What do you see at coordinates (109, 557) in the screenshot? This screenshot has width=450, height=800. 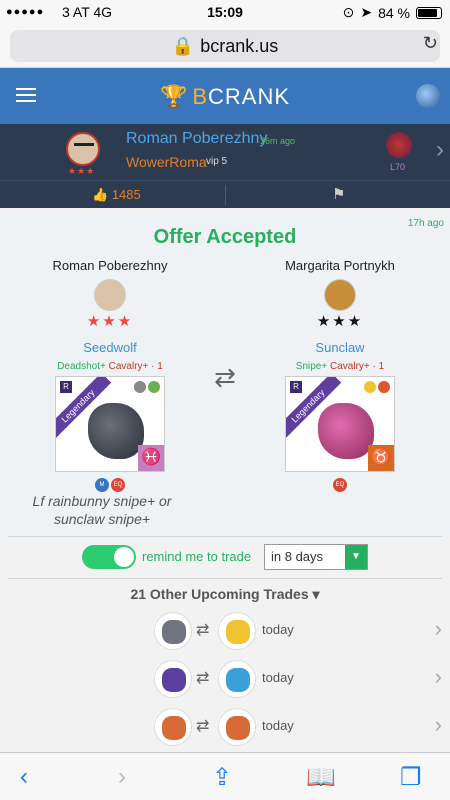 I see `remind-toggle` at bounding box center [109, 557].